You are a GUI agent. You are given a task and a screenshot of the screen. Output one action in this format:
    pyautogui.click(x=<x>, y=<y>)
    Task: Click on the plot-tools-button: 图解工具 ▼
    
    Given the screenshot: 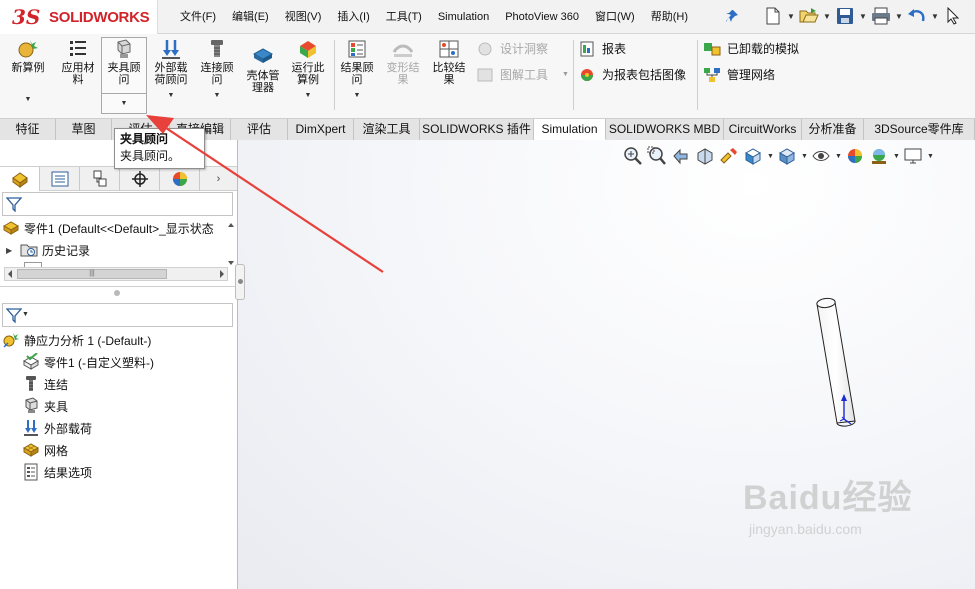 What is the action you would take?
    pyautogui.click(x=522, y=74)
    